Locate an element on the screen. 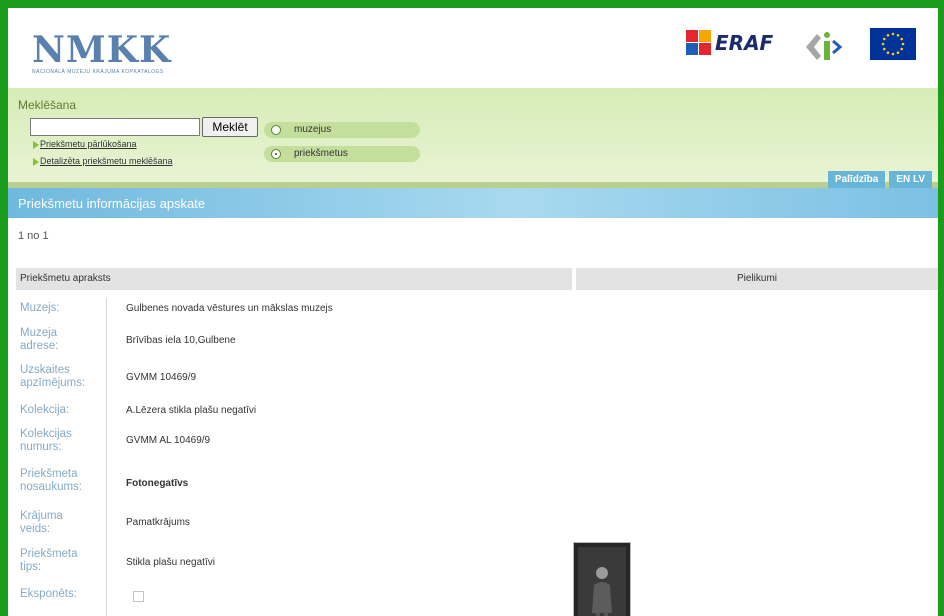 Image resolution: width=944 pixels, height=616 pixels. top-tabs: Palīdzība EN LV is located at coordinates (878, 179).